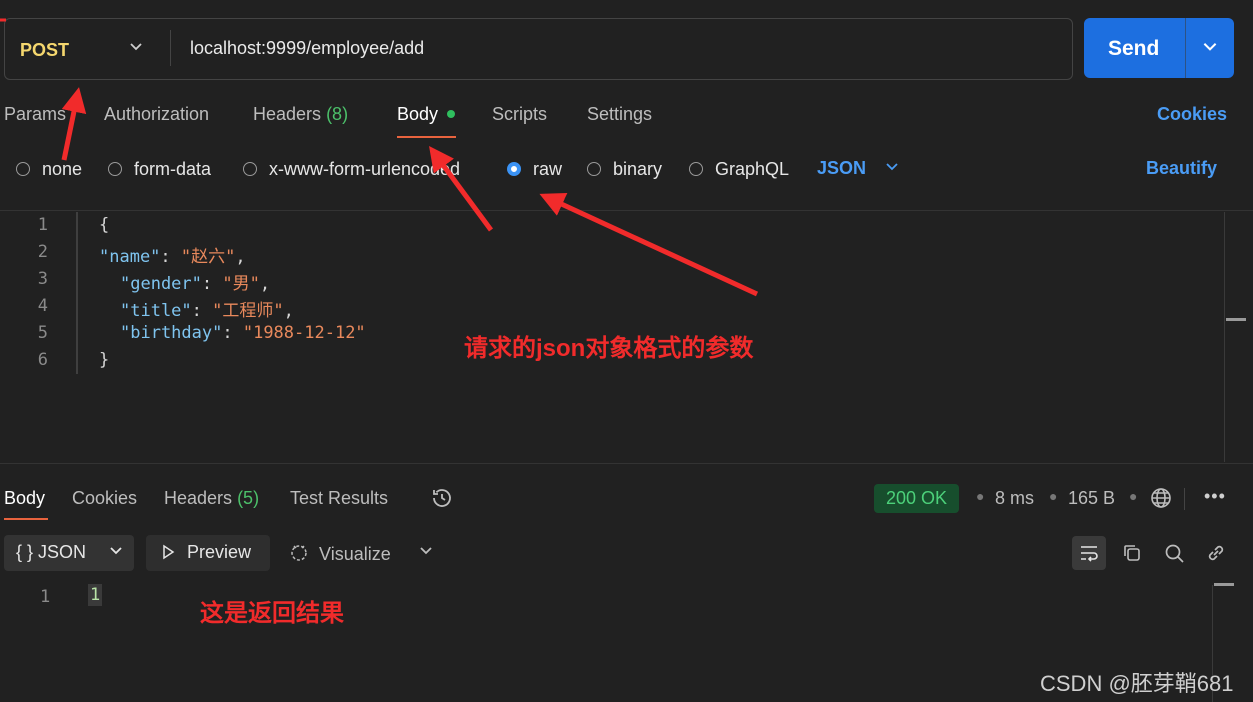 This screenshot has height=702, width=1253. I want to click on arrow-to-raw, so click(649, 245).